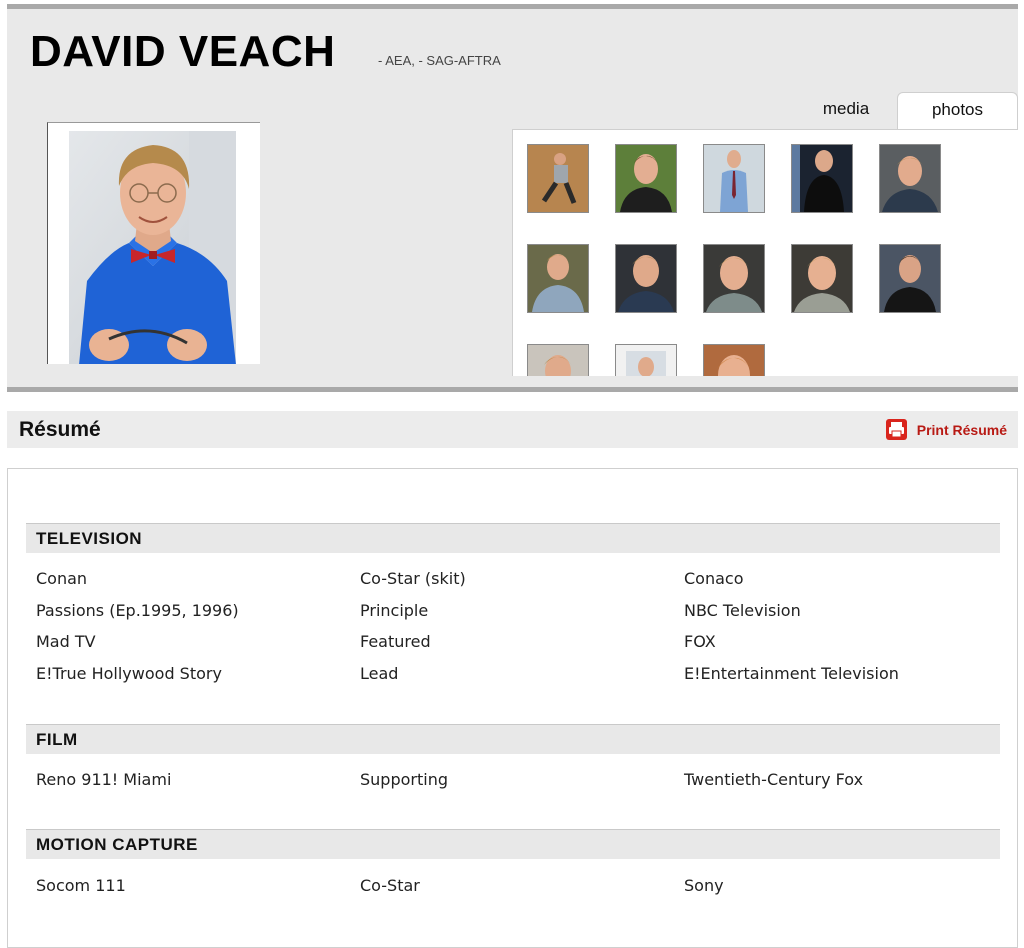 The image size is (1024, 948). What do you see at coordinates (704, 885) in the screenshot?
I see `credit-company: Sony` at bounding box center [704, 885].